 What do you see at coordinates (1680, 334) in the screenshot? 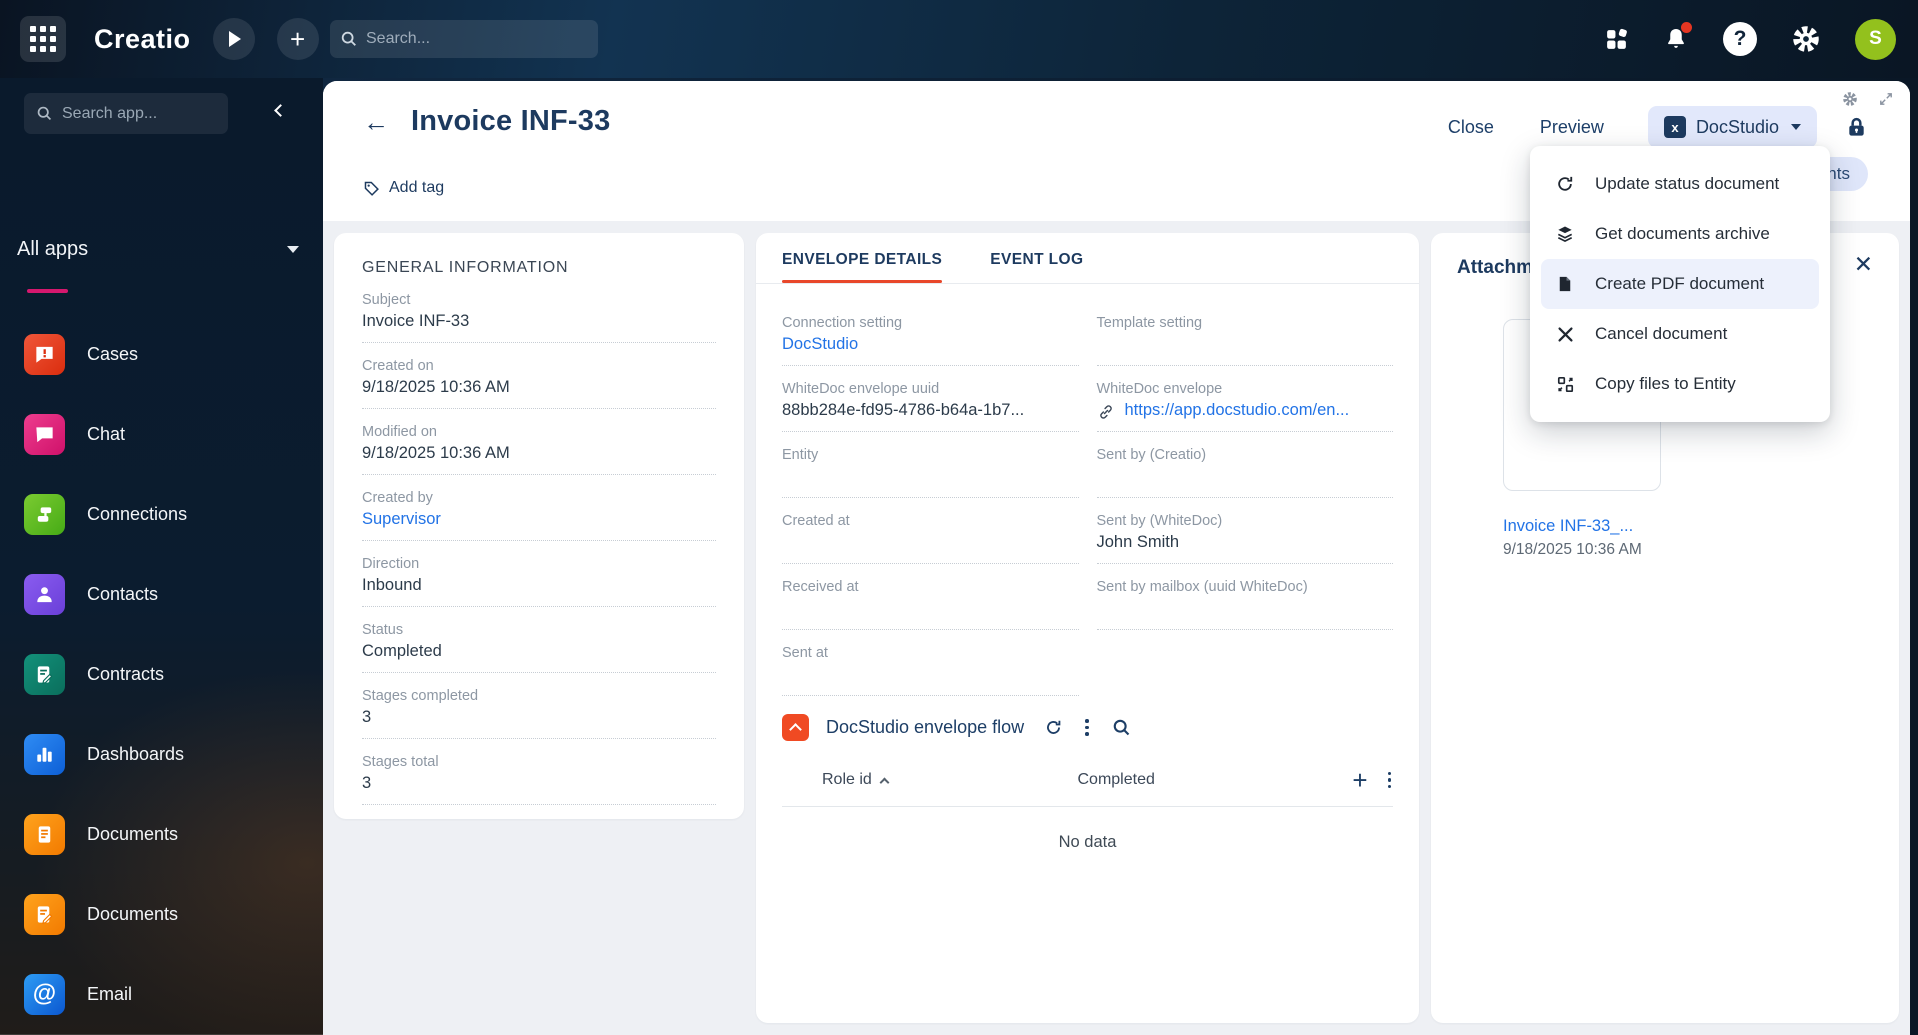
I see `menu-item-cancel-document: Cancel document` at bounding box center [1680, 334].